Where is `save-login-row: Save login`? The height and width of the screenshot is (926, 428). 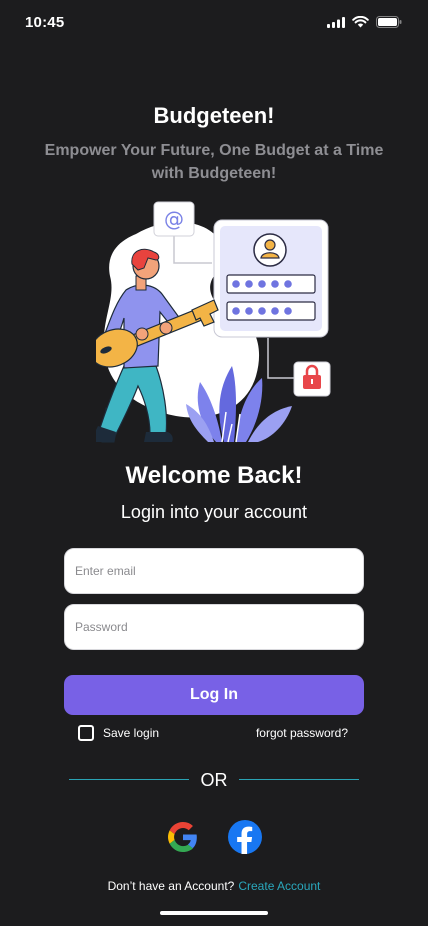 save-login-row: Save login is located at coordinates (118, 733).